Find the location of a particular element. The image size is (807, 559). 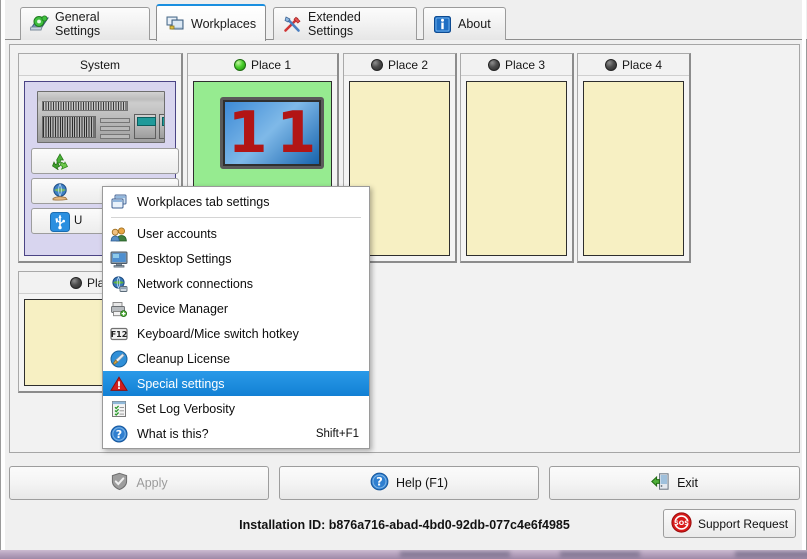

apply-label: Apply is located at coordinates (152, 483).